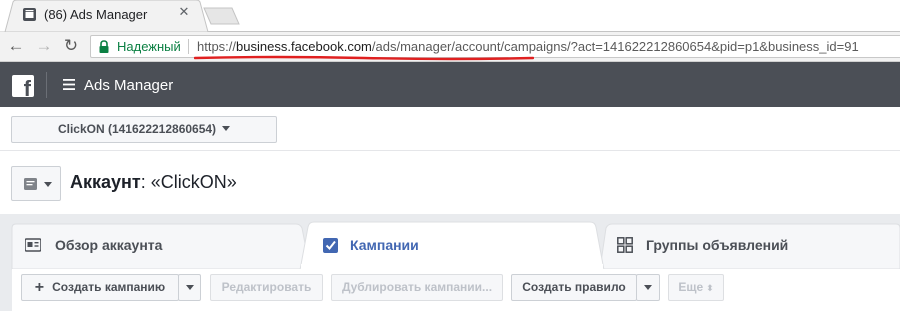  Describe the element at coordinates (384, 245) in the screenshot. I see `tab-label: Кампании` at that location.